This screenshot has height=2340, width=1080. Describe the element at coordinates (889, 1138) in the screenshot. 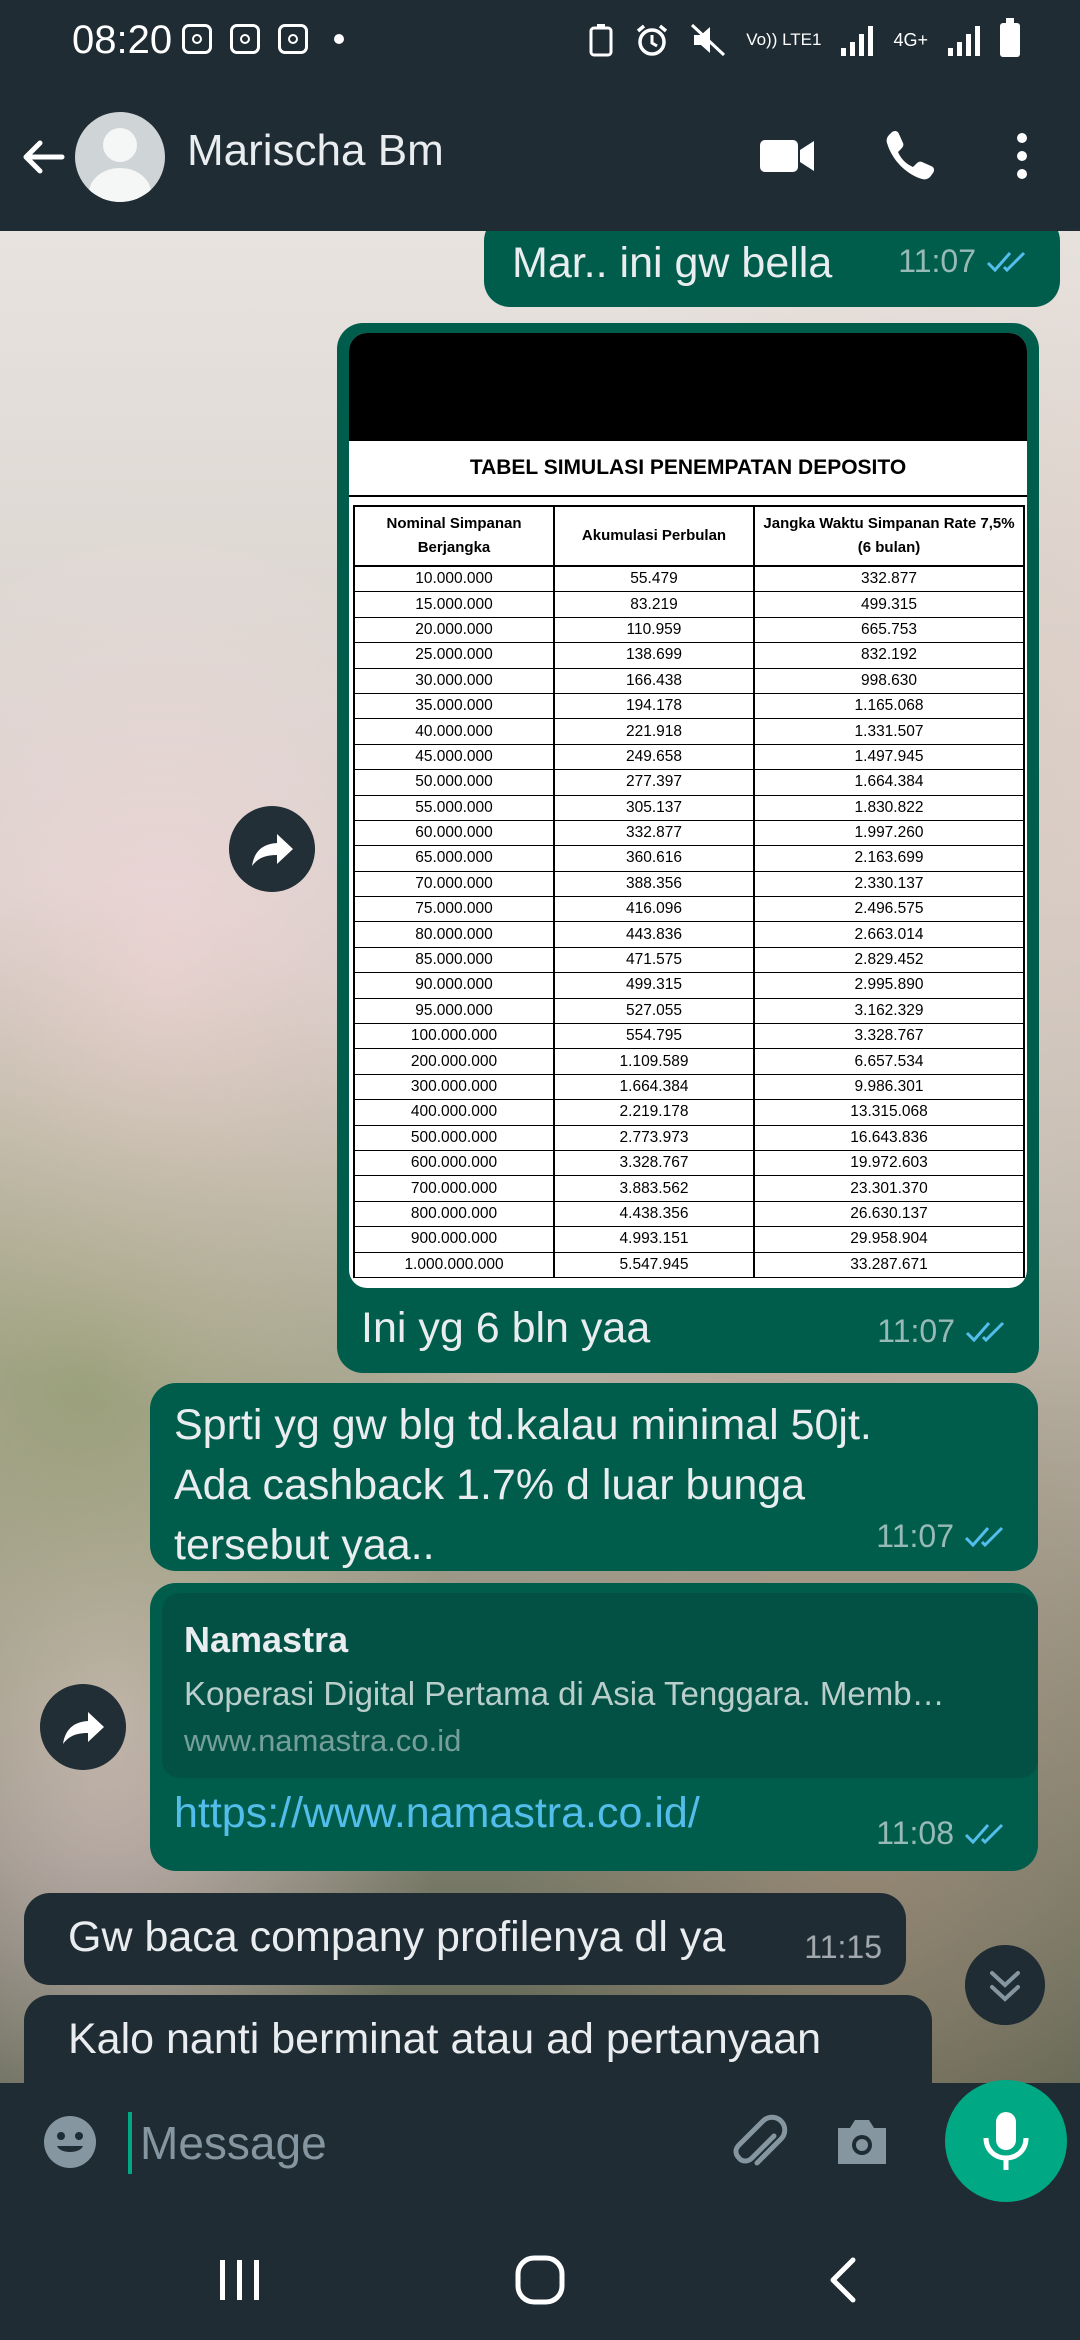

I see `table-cell: 16.643.836` at that location.